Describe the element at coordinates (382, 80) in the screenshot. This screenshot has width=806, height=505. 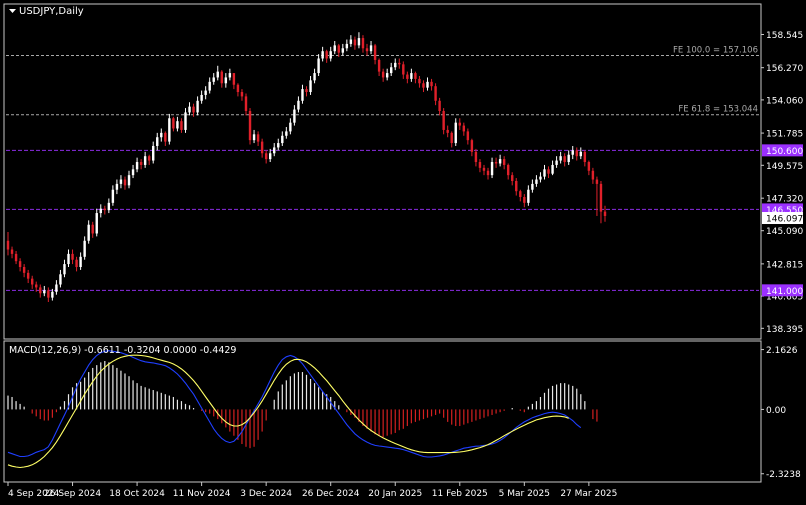
I see `fibonacci-levels: FE 100.0 = 157.106 FE 61.8 = 153.044` at that location.